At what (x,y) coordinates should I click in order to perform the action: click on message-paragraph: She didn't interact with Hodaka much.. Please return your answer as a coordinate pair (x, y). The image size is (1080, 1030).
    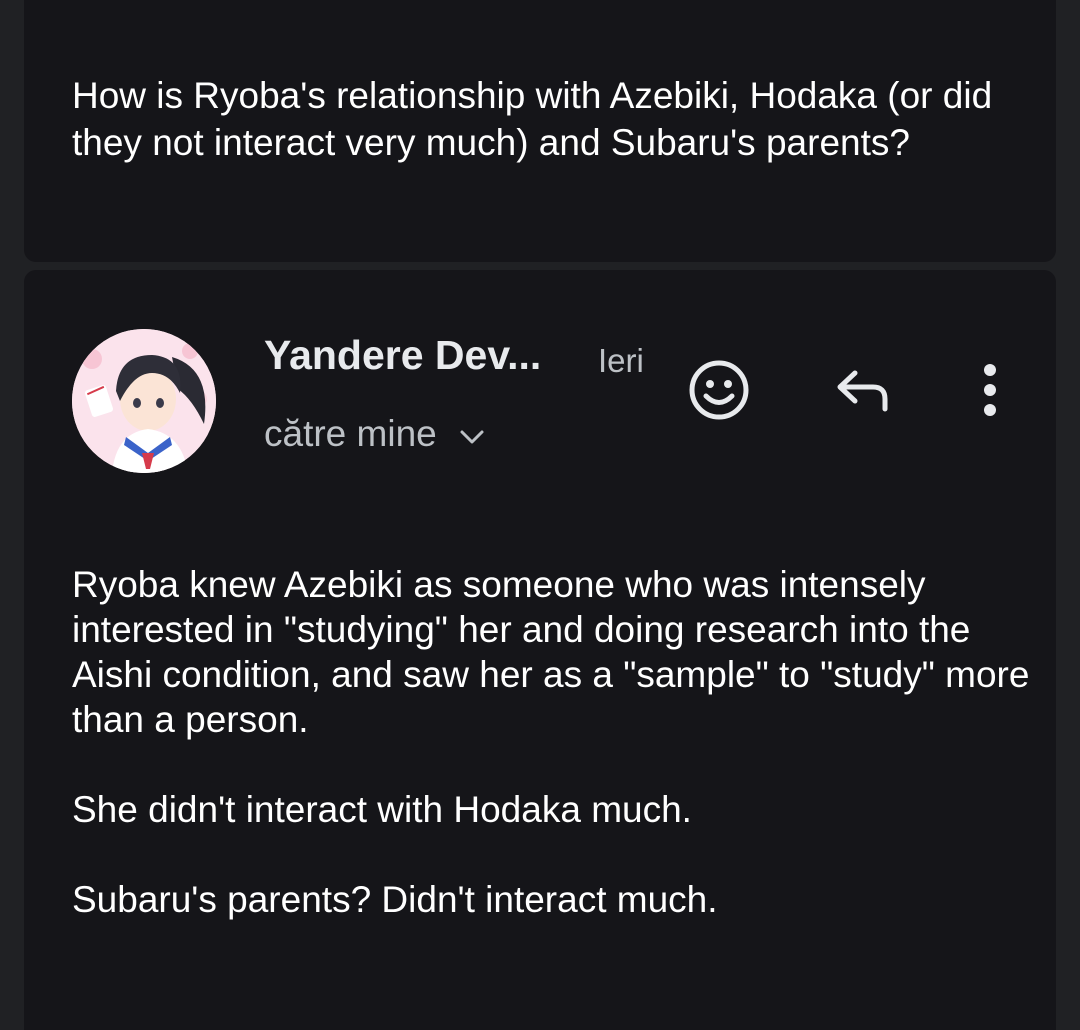
    Looking at the image, I should click on (382, 809).